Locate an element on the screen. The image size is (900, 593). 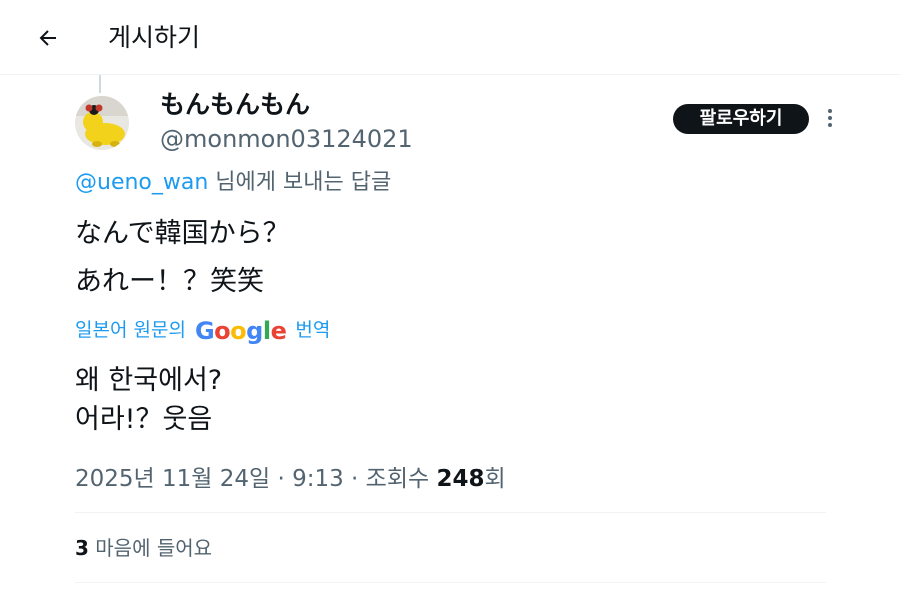
tweet-text-line-2: あれー！？笑笑 is located at coordinates (169, 281).